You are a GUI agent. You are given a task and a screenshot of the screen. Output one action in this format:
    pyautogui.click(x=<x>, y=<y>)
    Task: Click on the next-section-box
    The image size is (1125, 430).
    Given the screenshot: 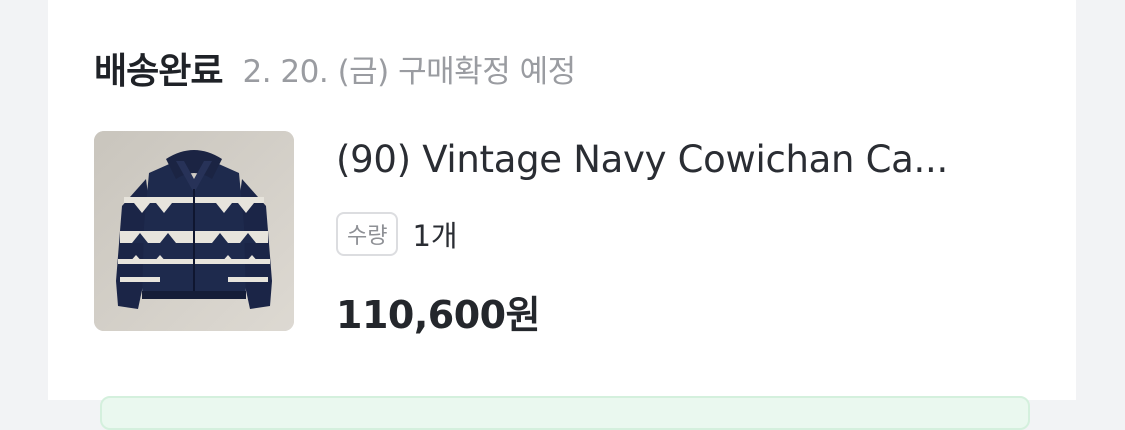 What is the action you would take?
    pyautogui.click(x=565, y=413)
    